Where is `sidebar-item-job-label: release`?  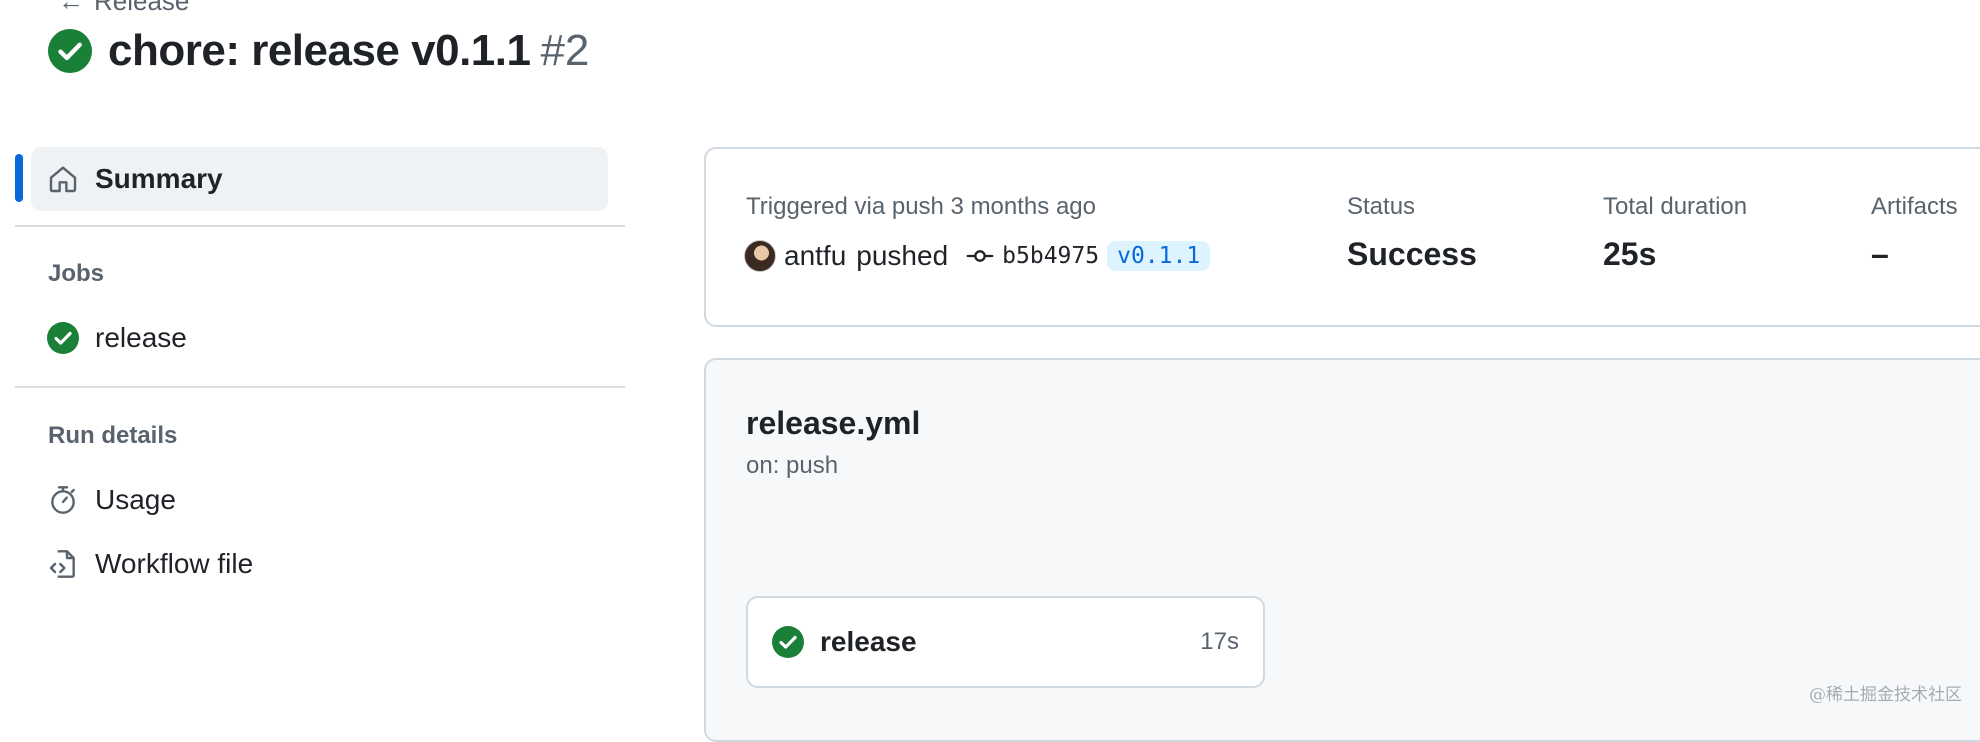 sidebar-item-job-label: release is located at coordinates (141, 337).